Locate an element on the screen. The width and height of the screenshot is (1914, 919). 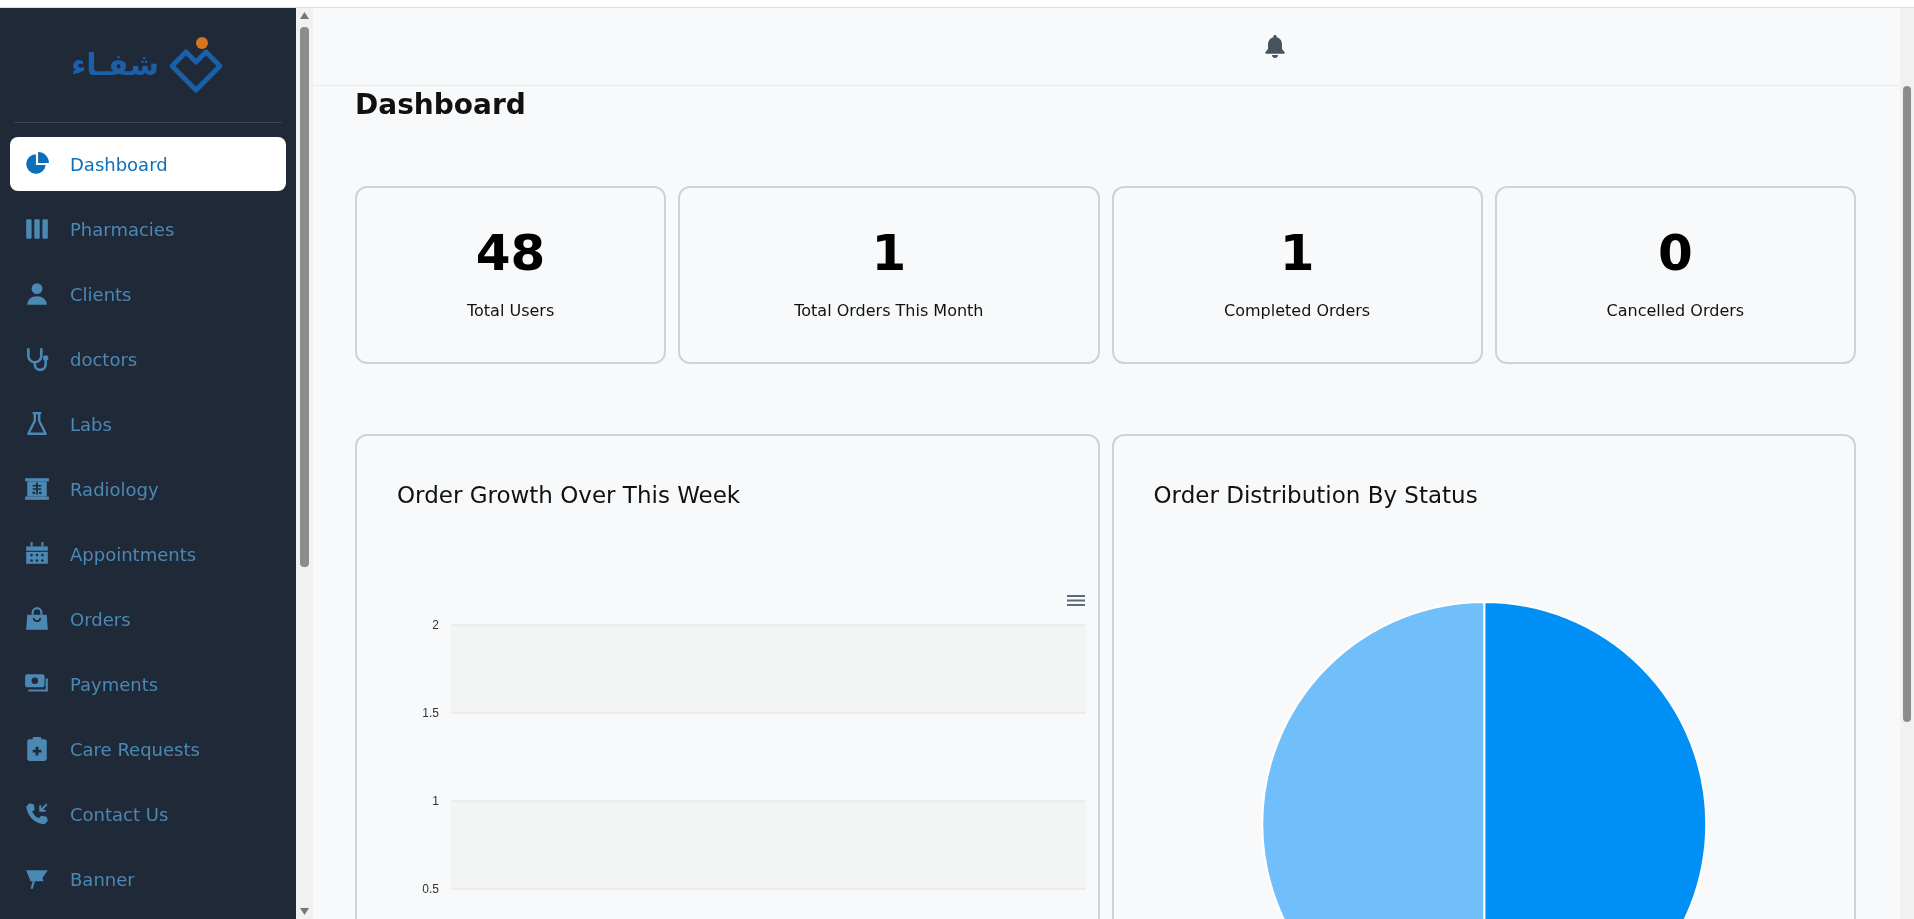
sidebar-item: Dashboard is located at coordinates (148, 164).